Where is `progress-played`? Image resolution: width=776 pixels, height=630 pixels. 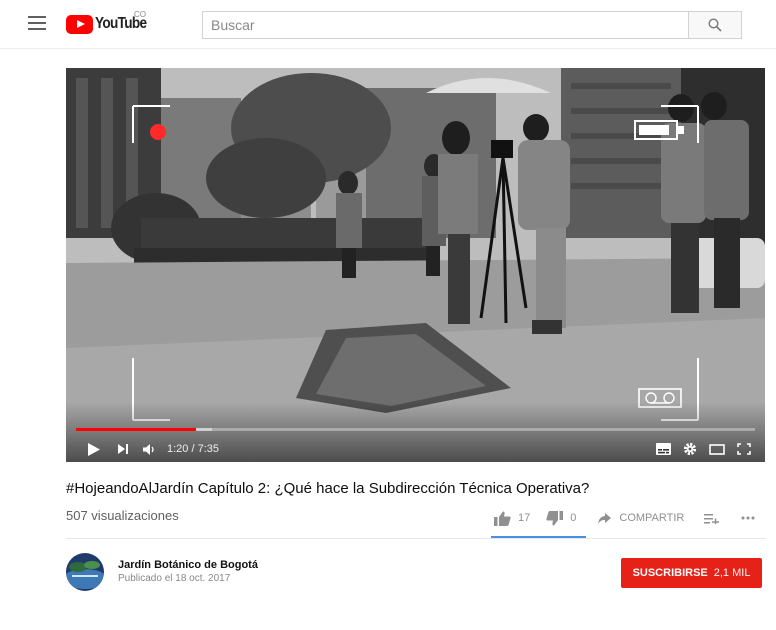
progress-played is located at coordinates (136, 429).